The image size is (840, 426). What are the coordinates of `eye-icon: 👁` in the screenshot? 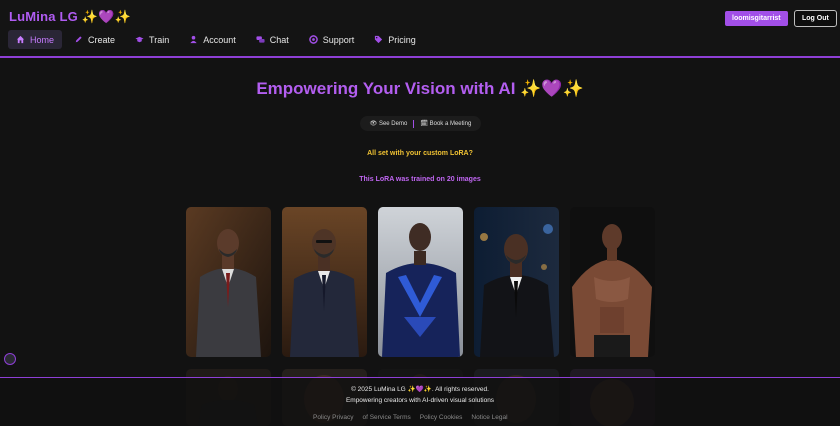 It's located at (373, 124).